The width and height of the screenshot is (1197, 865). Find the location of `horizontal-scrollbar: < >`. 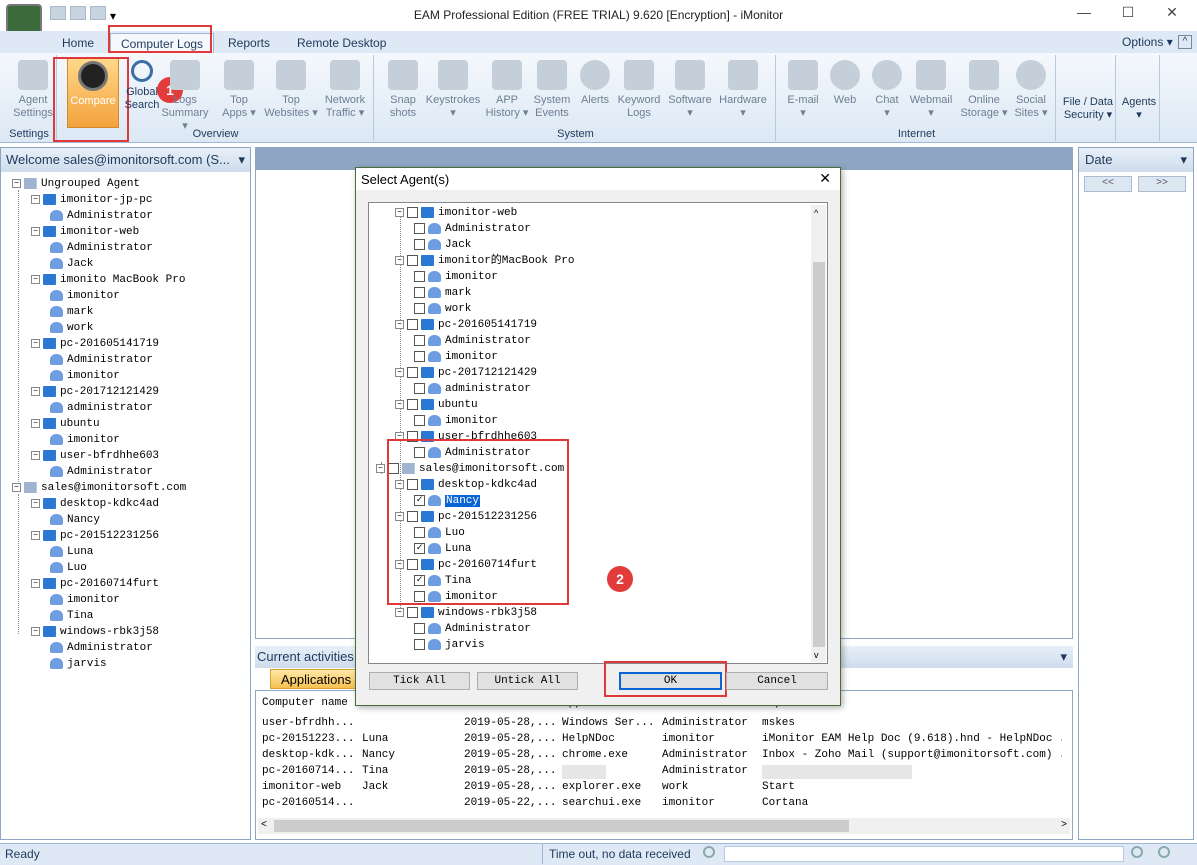

horizontal-scrollbar: < > is located at coordinates (664, 826).